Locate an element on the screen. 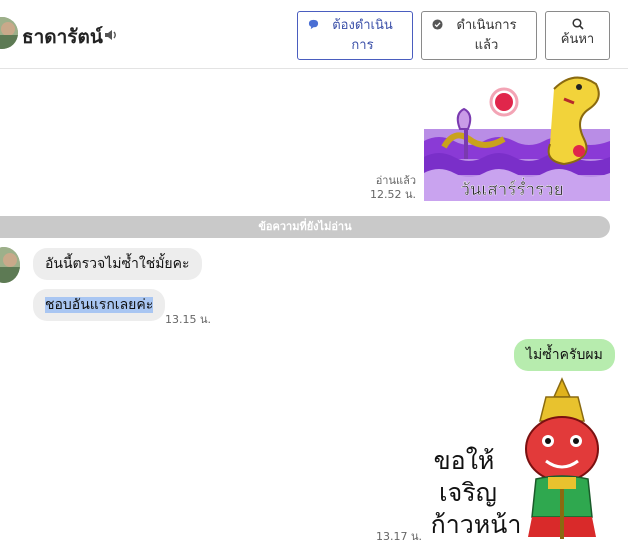  done-button: ดำเนินการแล้ว is located at coordinates (479, 35).